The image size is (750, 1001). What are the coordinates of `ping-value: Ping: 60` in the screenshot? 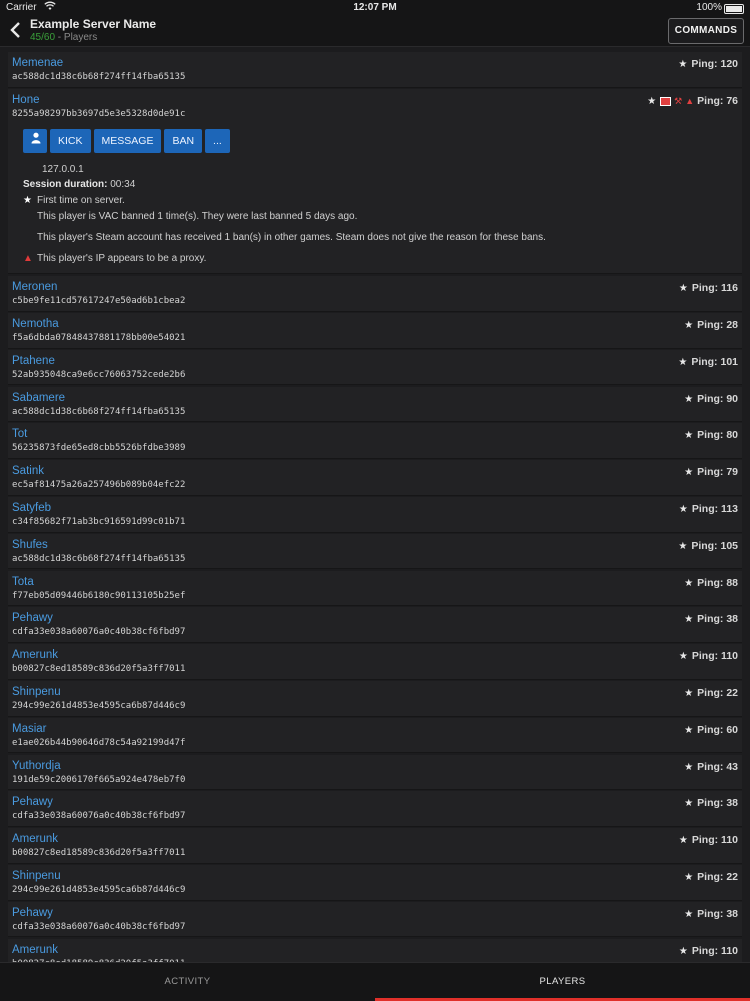 It's located at (717, 729).